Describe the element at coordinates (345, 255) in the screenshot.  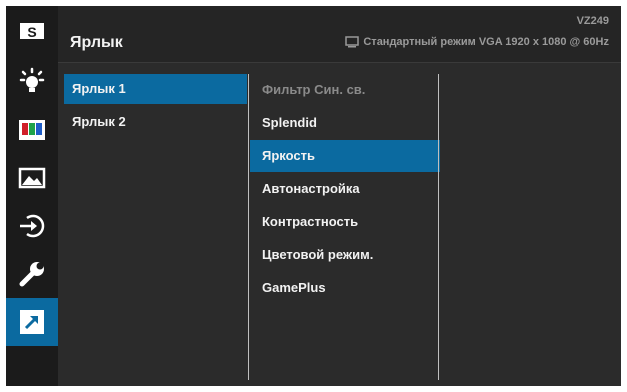
I see `function-item-color-mode: Цветовой режим.` at that location.